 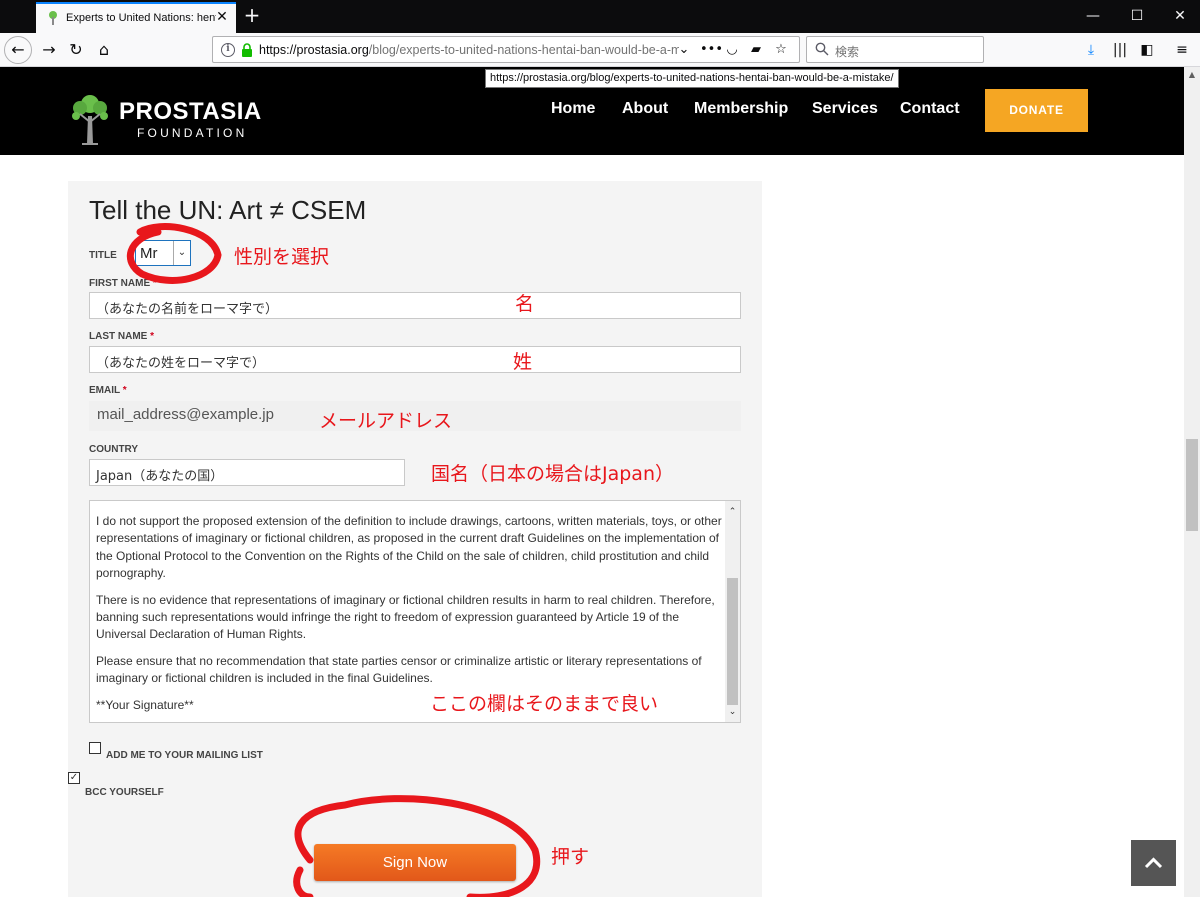 What do you see at coordinates (930, 109) in the screenshot?
I see `nav-contact: Contact` at bounding box center [930, 109].